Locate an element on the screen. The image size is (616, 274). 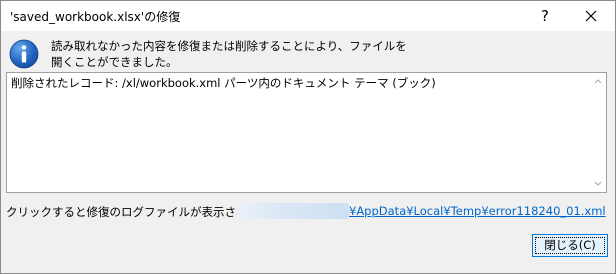
help-button: ? is located at coordinates (545, 16).